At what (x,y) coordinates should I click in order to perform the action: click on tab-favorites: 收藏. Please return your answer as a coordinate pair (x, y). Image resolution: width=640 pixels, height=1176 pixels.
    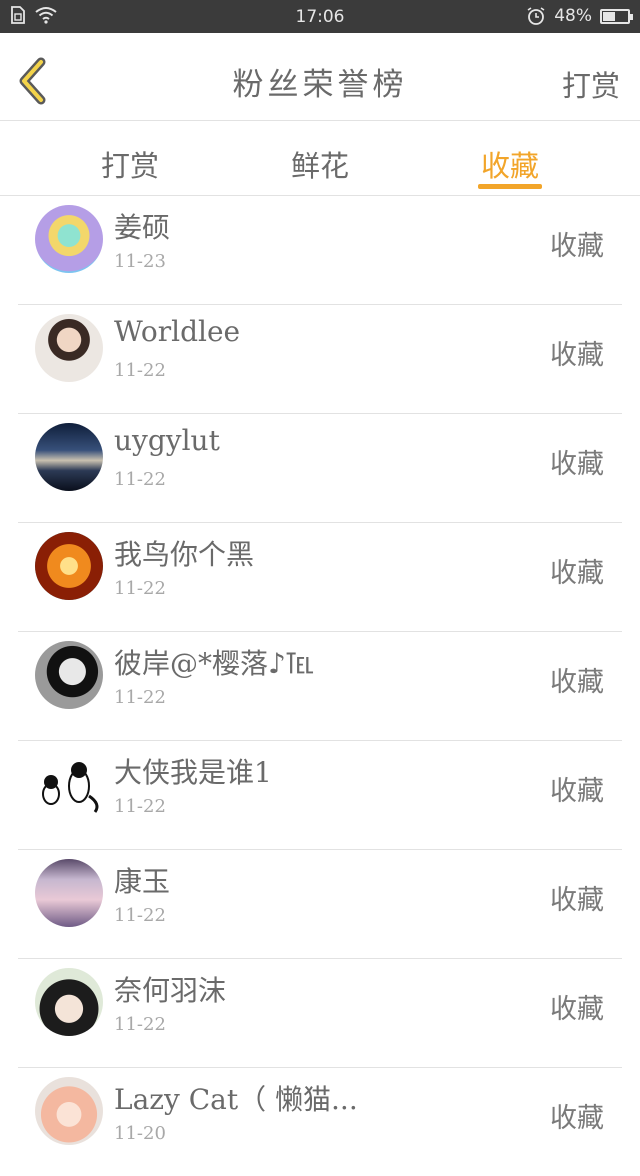
    Looking at the image, I should click on (510, 164).